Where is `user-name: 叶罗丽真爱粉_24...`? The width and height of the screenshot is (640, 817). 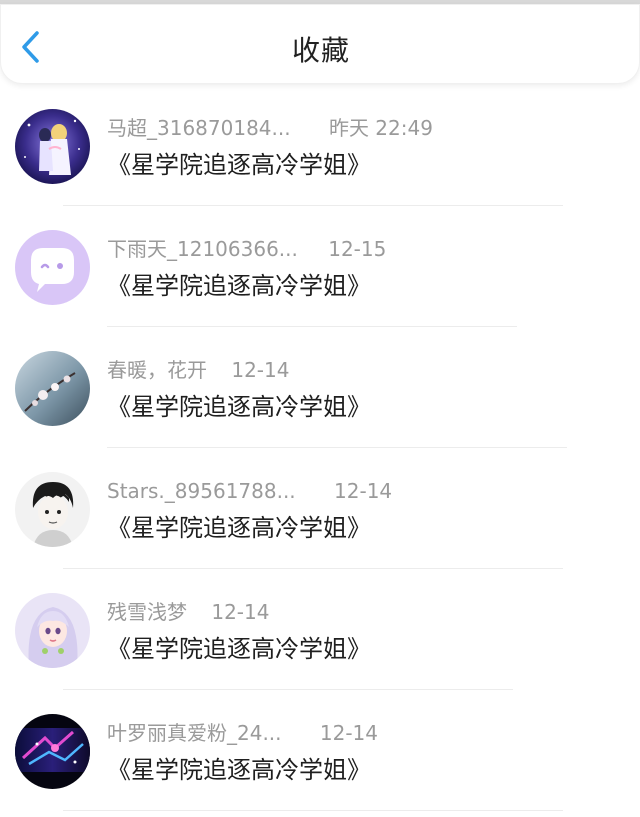 user-name: 叶罗丽真爱粉_24... is located at coordinates (194, 733).